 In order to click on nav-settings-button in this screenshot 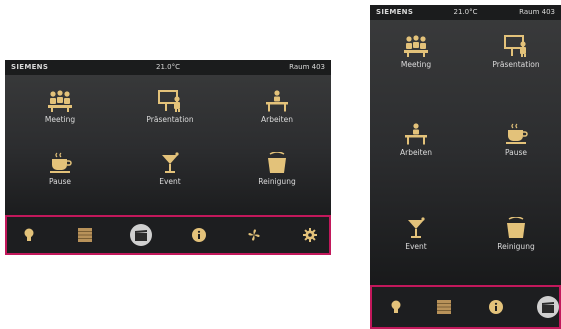, I will do `click(310, 235)`.